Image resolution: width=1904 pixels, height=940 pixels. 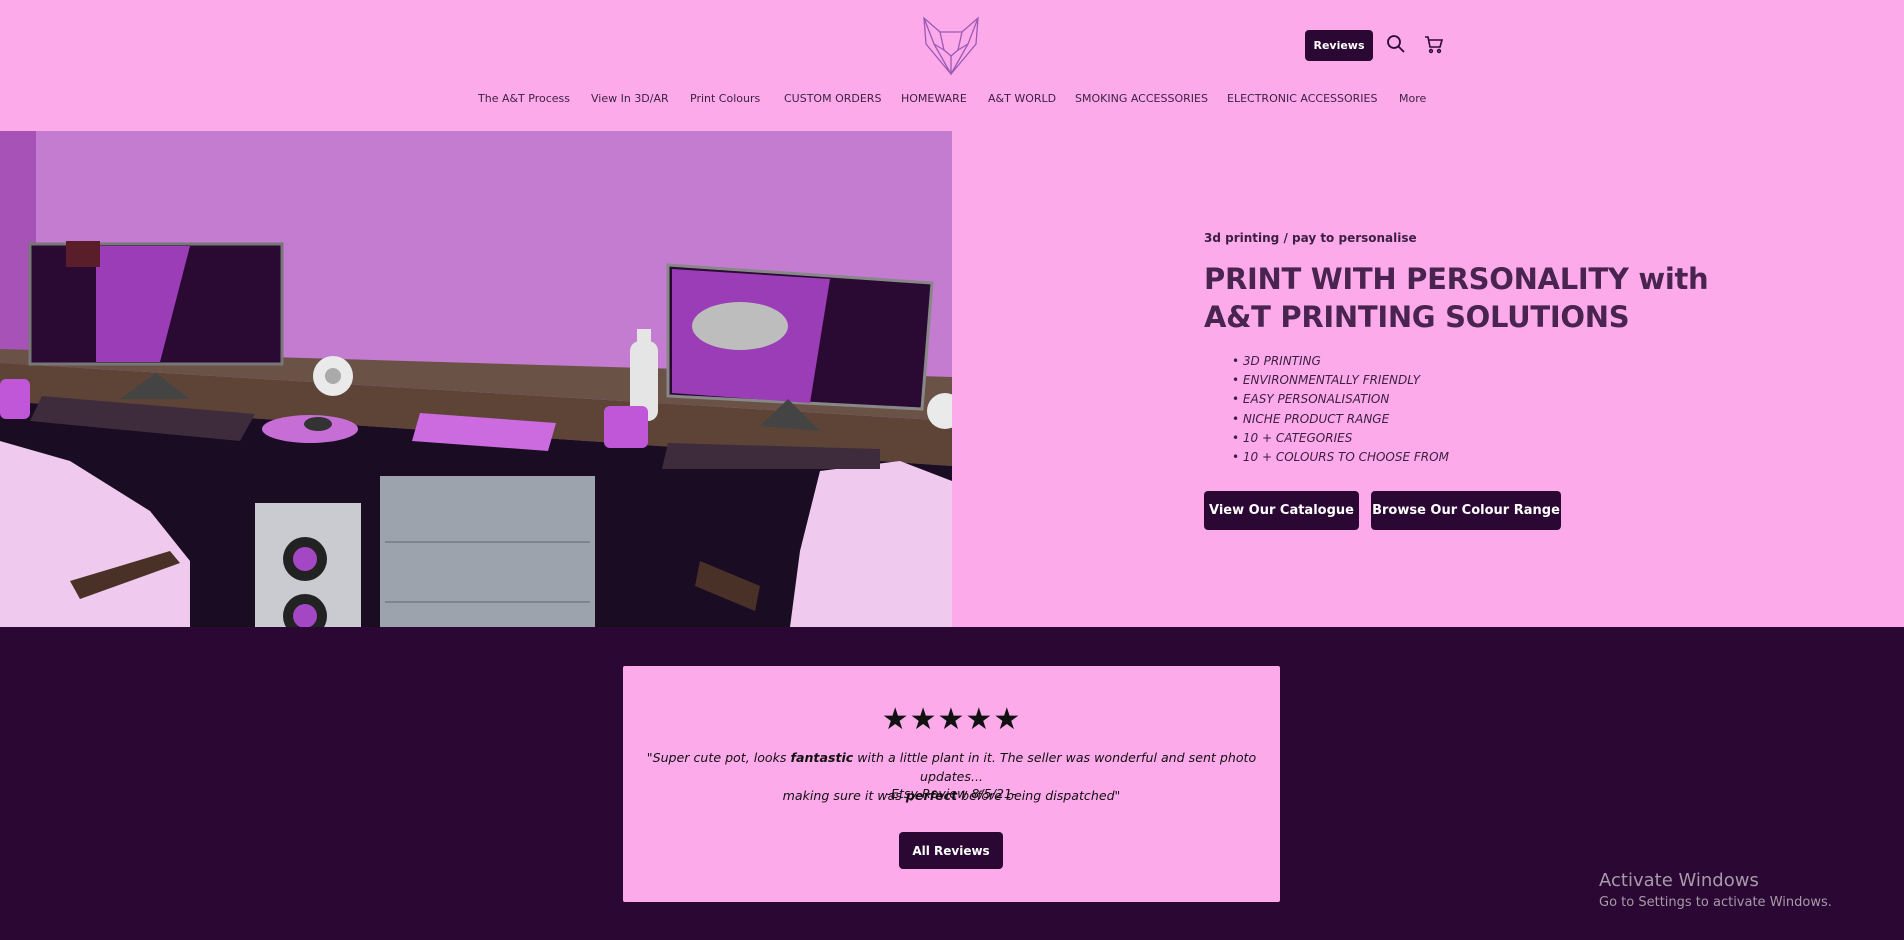 What do you see at coordinates (951, 46) in the screenshot?
I see `logo-fox-icon` at bounding box center [951, 46].